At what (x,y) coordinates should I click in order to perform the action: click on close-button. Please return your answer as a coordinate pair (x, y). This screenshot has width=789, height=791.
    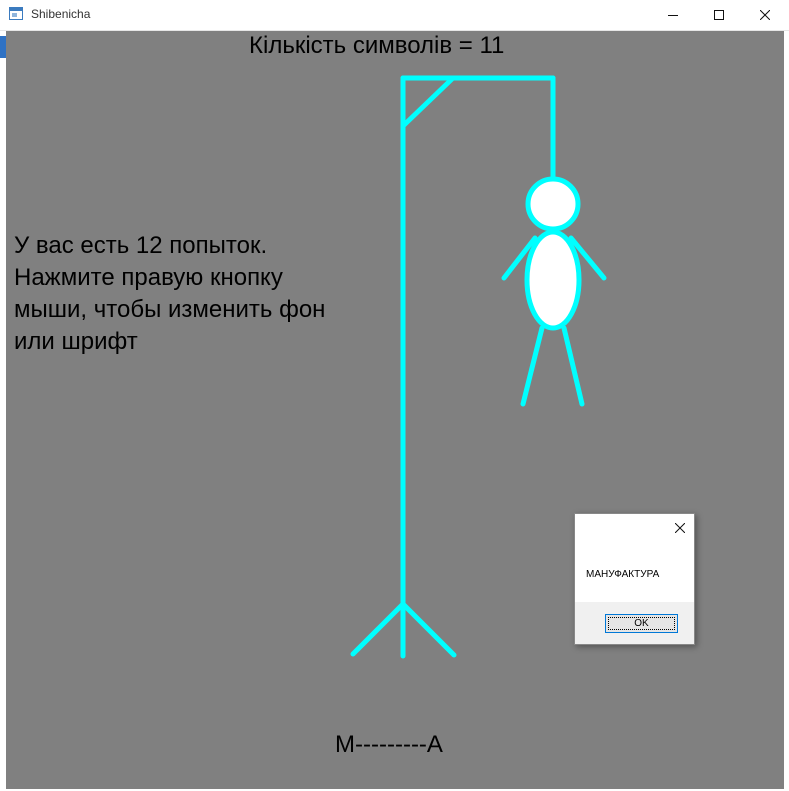
    Looking at the image, I should click on (765, 14).